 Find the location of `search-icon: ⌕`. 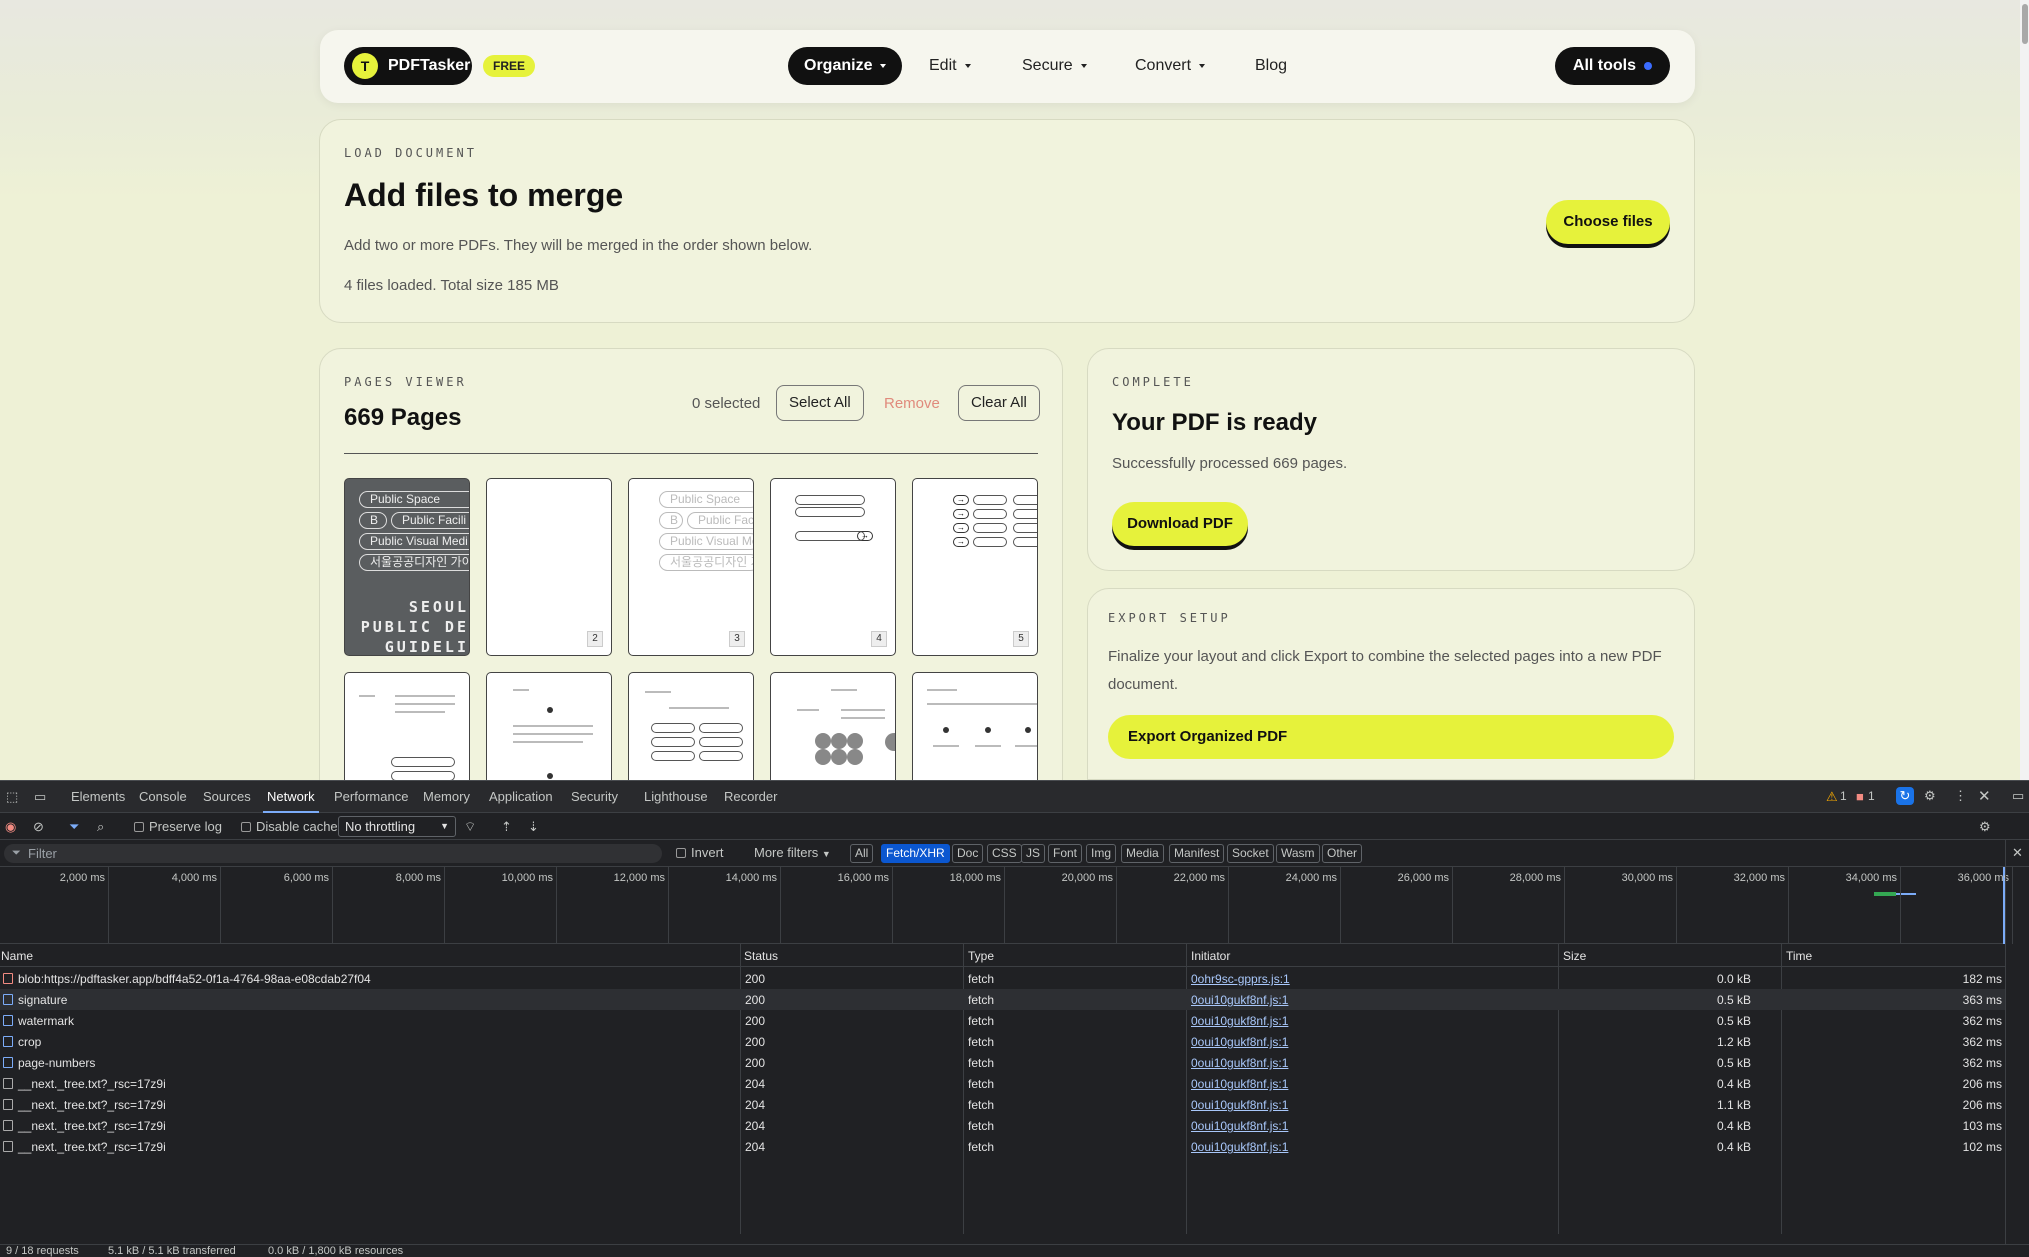

search-icon: ⌕ is located at coordinates (100, 827).